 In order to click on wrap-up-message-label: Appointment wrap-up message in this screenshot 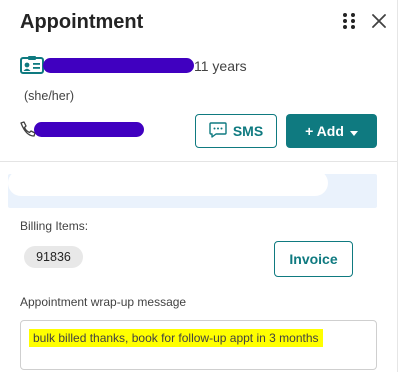, I will do `click(103, 302)`.